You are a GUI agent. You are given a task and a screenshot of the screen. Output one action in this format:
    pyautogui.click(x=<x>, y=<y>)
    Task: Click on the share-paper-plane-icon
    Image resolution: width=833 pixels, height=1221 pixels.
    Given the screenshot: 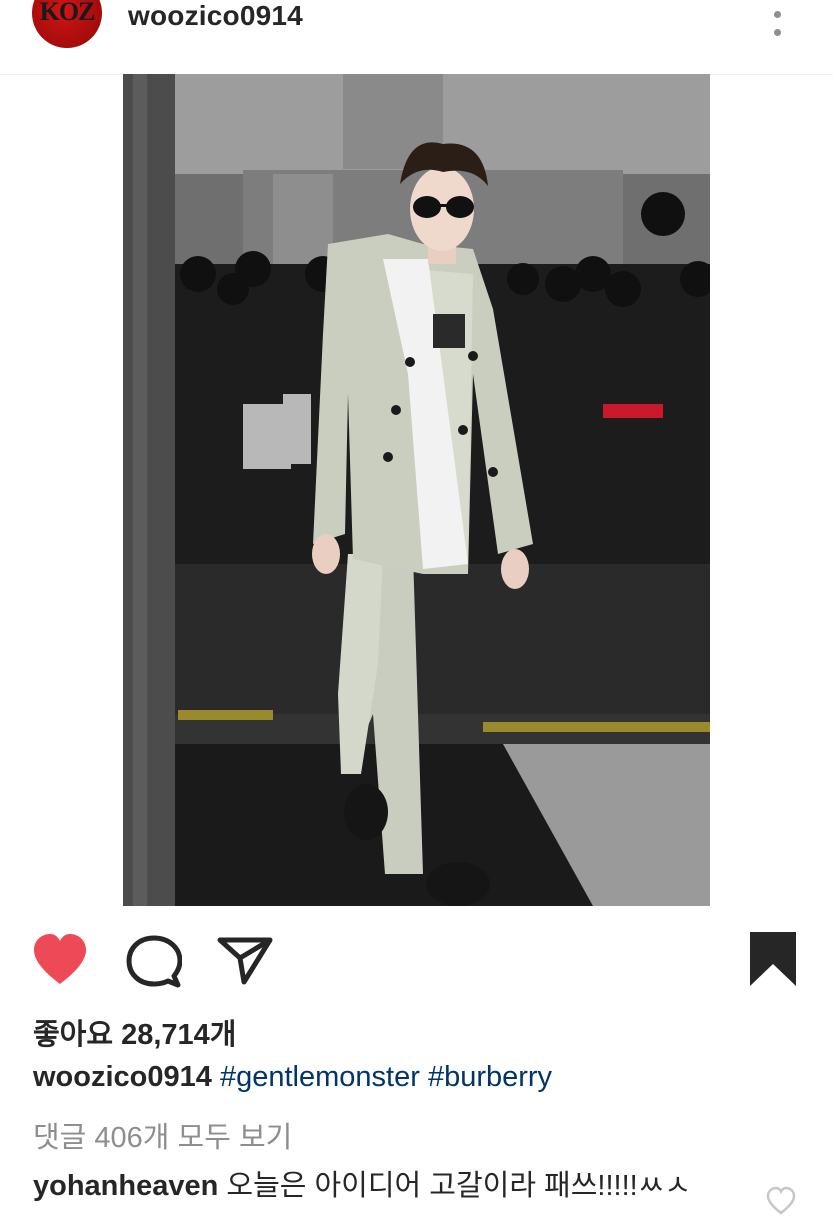 What is the action you would take?
    pyautogui.click(x=245, y=960)
    